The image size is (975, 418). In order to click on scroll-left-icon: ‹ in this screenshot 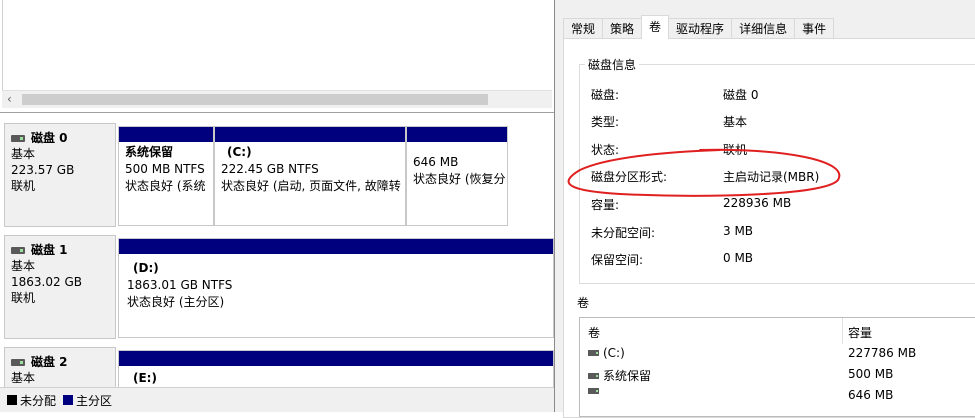, I will do `click(9, 99)`.